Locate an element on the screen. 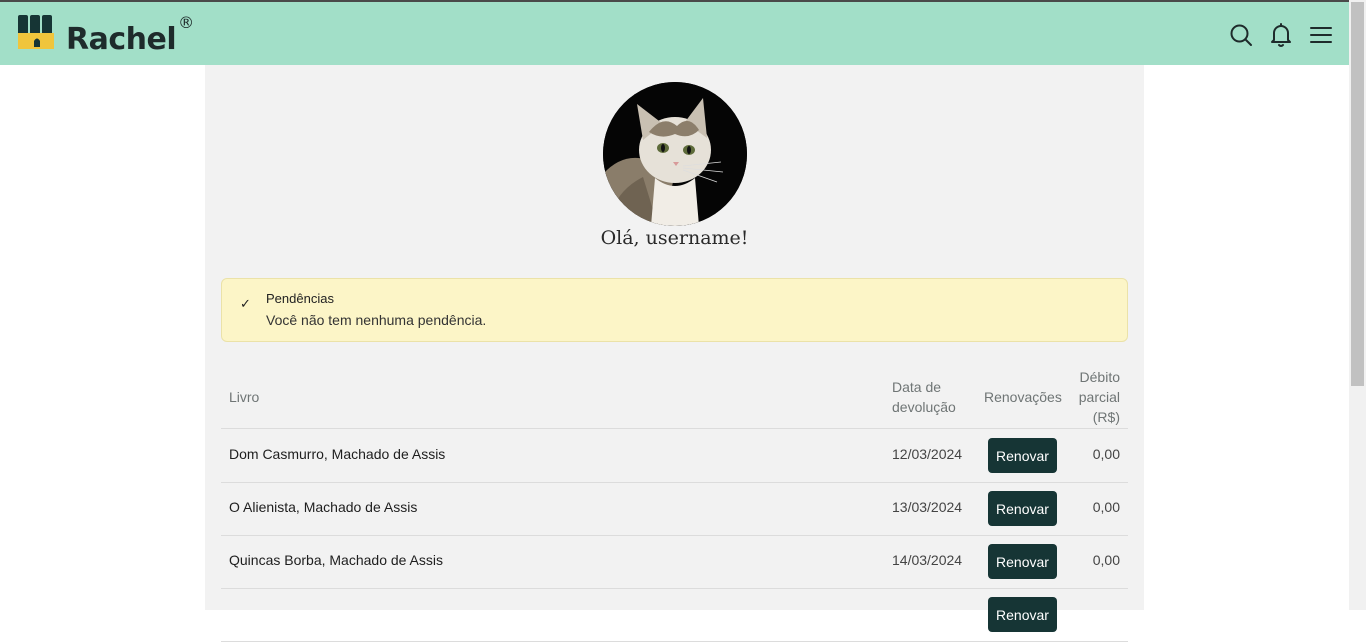 This screenshot has width=1366, height=642. book-title: O Alienista, Machado de Assis is located at coordinates (323, 507).